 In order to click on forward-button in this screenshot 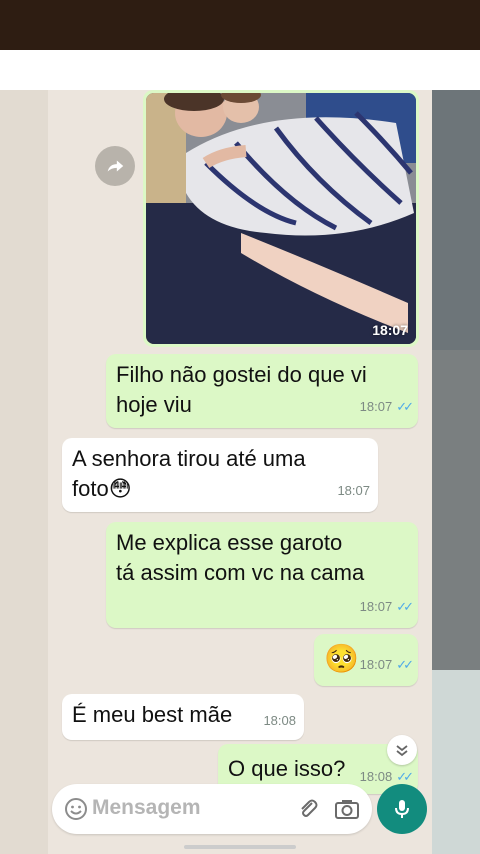, I will do `click(115, 166)`.